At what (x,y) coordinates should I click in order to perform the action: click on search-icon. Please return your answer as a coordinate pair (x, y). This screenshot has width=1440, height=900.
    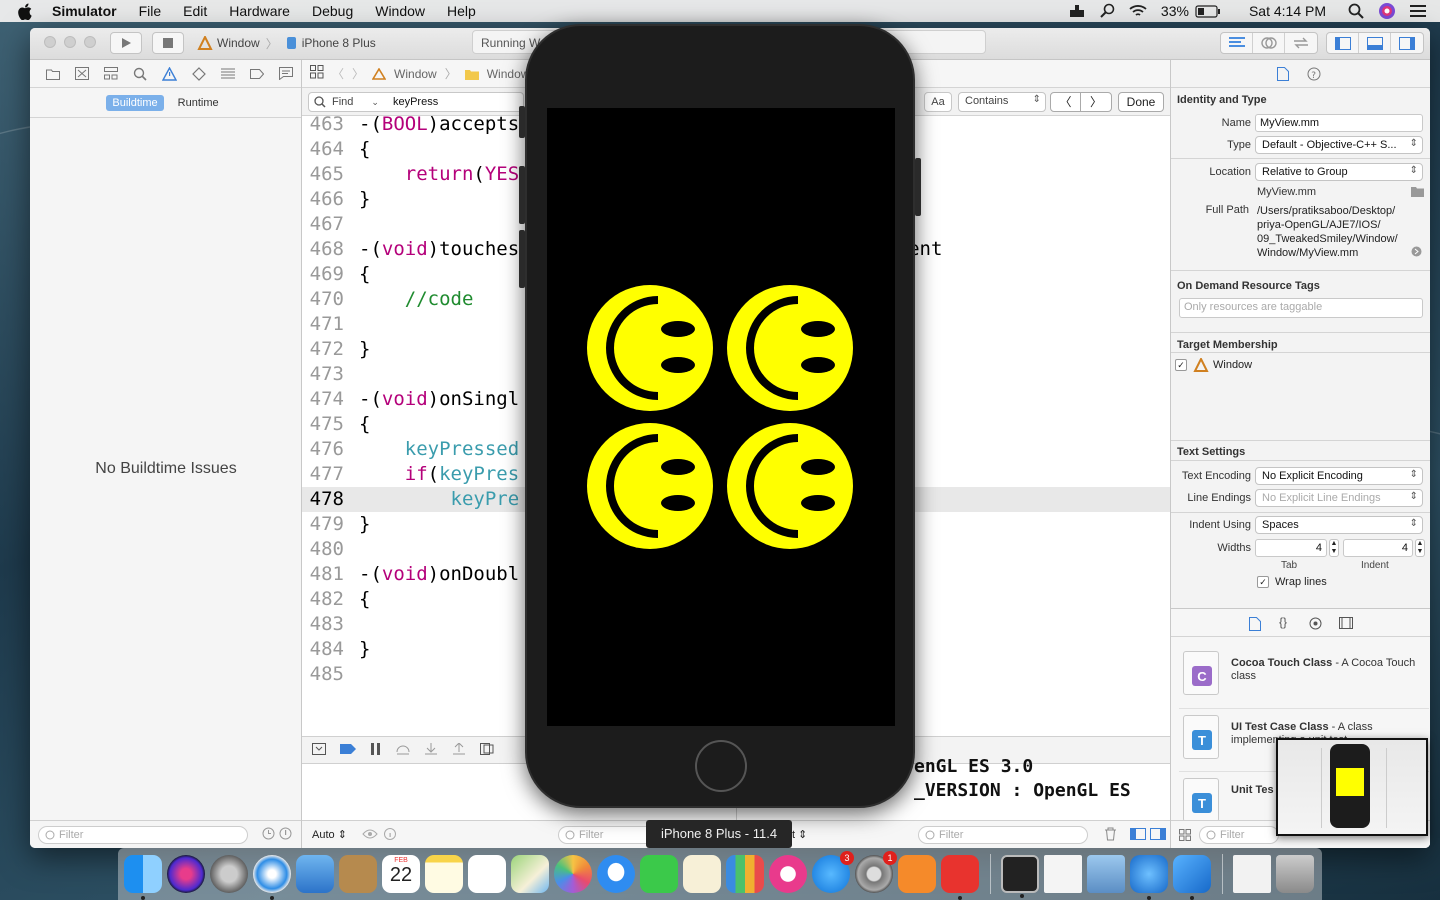
    Looking at the image, I should click on (1356, 11).